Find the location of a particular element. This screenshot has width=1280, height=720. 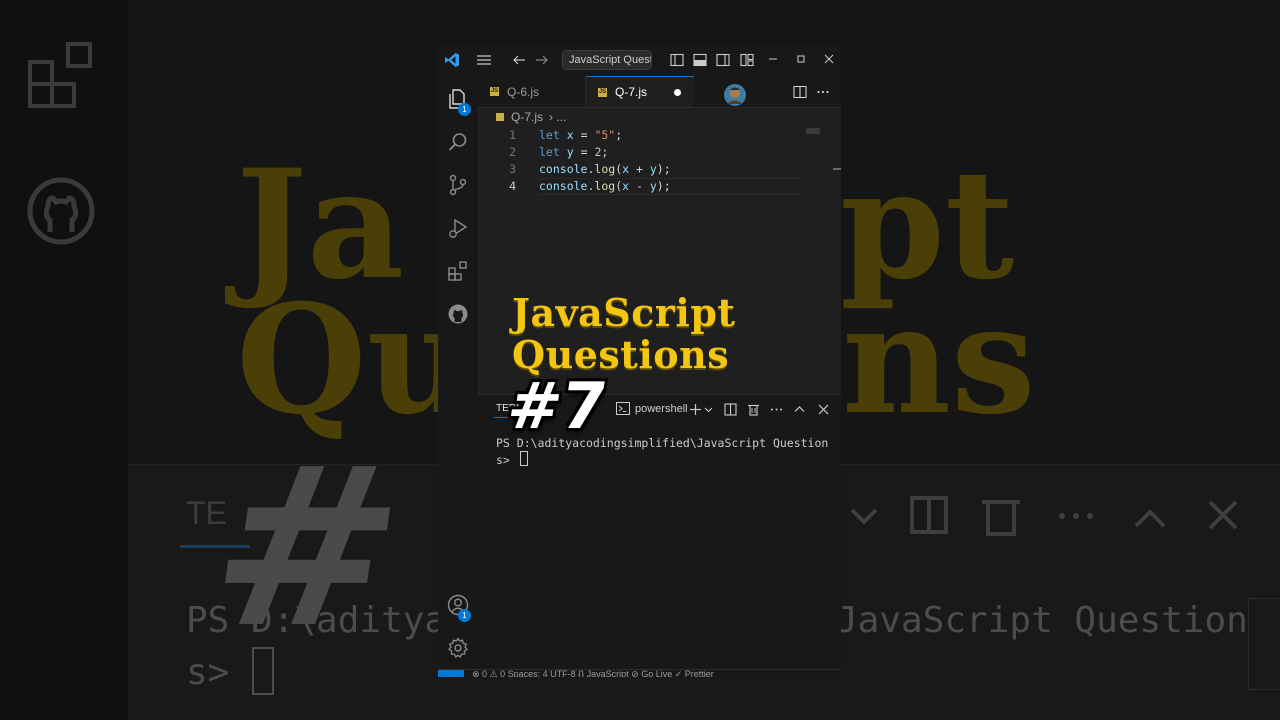

code-token: "5" is located at coordinates (605, 135).